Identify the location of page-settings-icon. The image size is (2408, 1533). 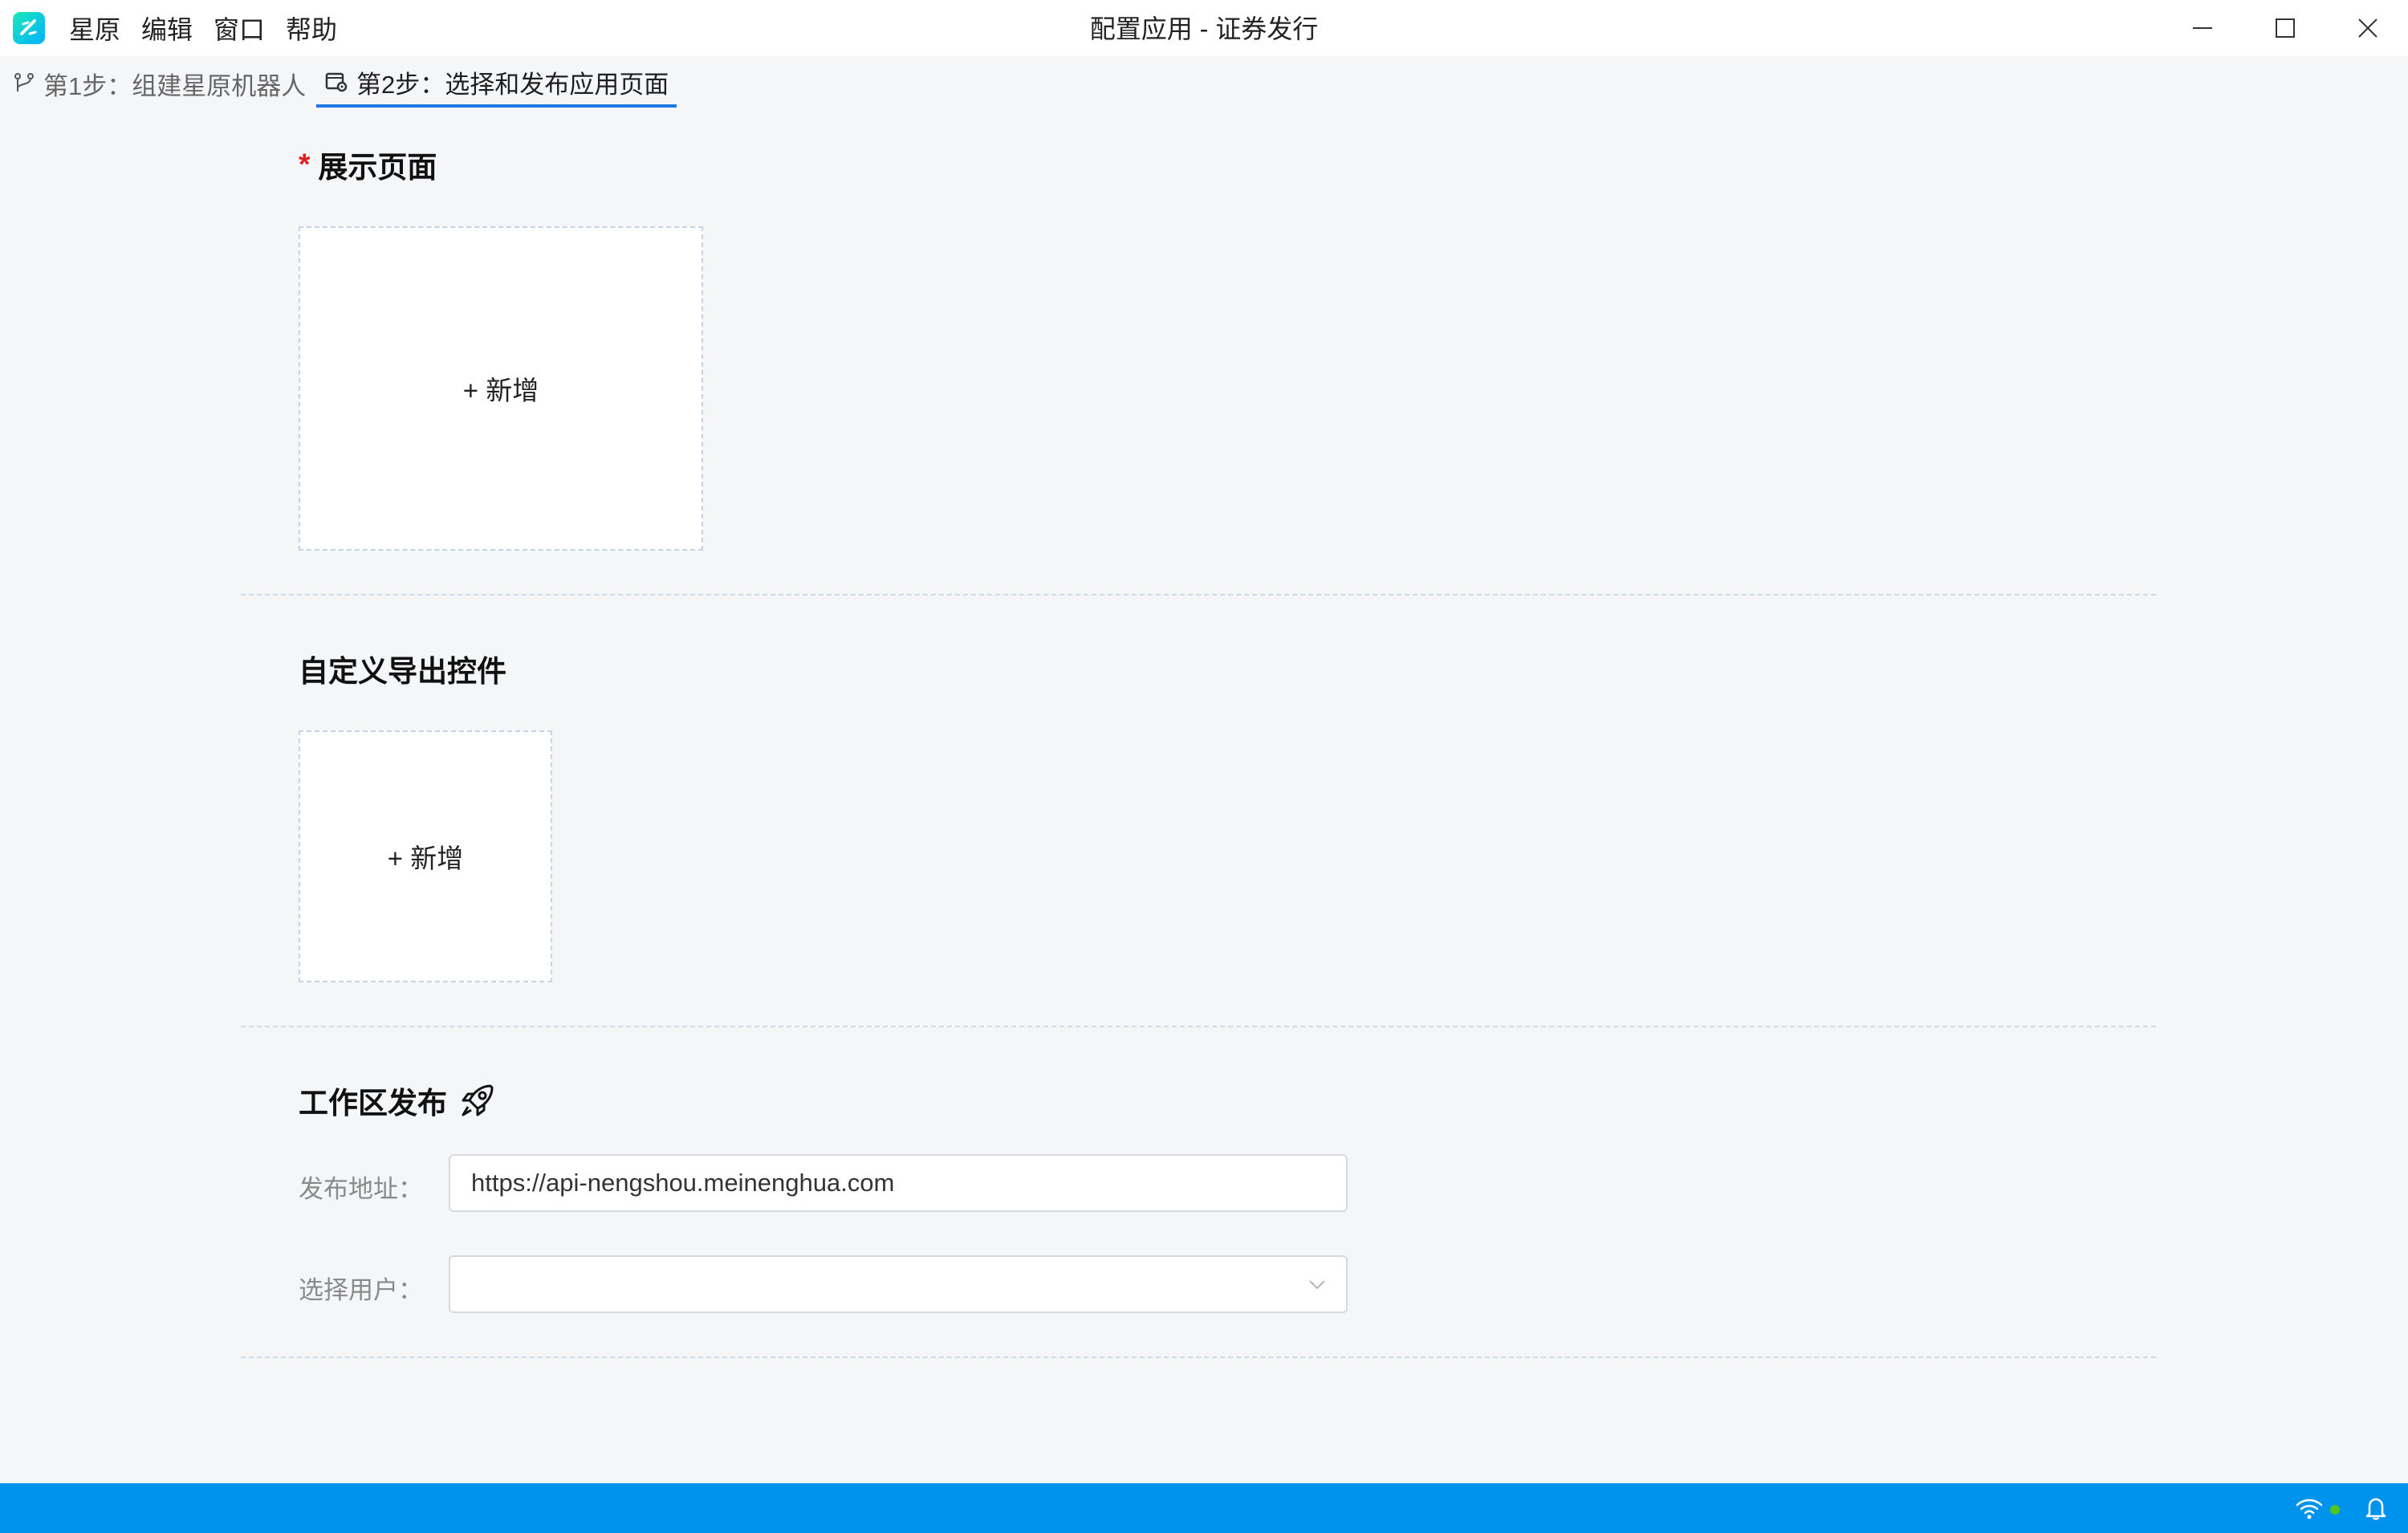
(336, 82).